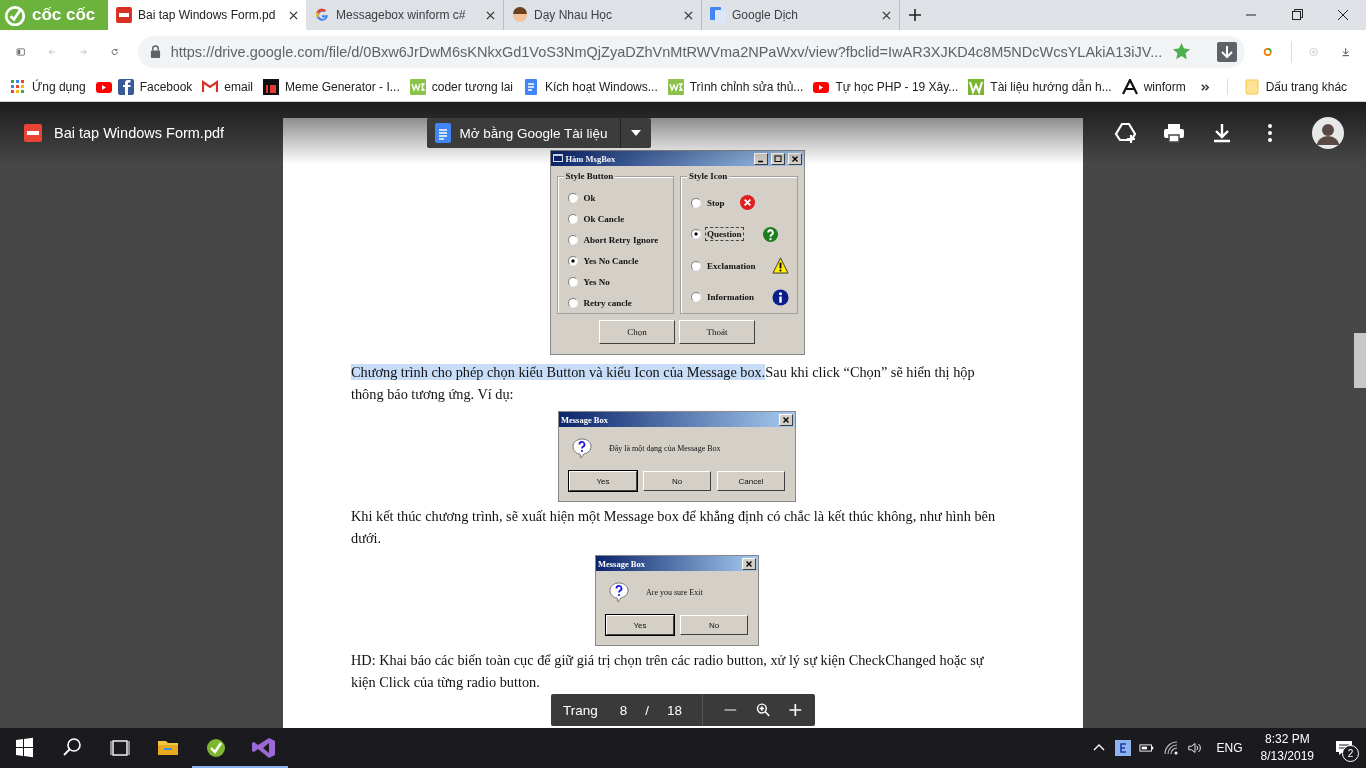  Describe the element at coordinates (780, 266) in the screenshot. I see `warning-icon` at that location.